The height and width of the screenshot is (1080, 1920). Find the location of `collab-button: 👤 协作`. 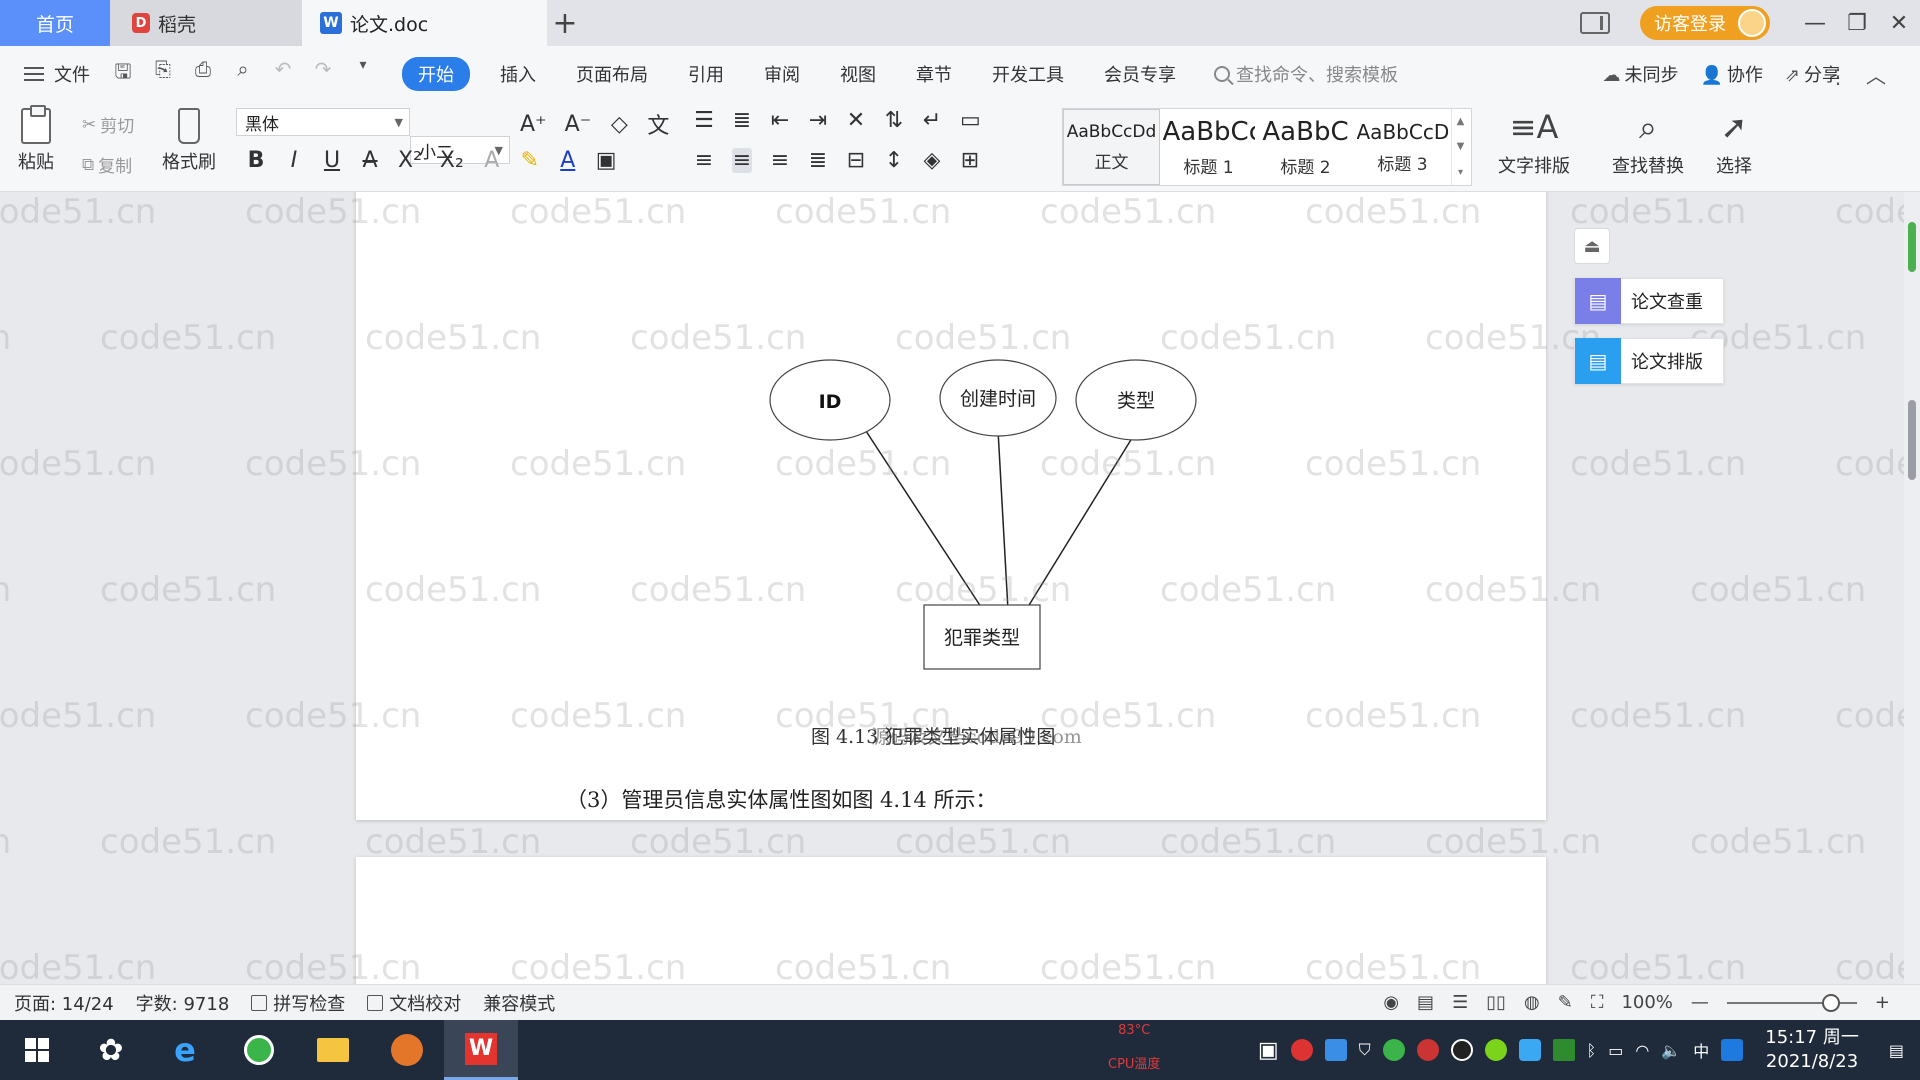

collab-button: 👤 协作 is located at coordinates (1731, 74).